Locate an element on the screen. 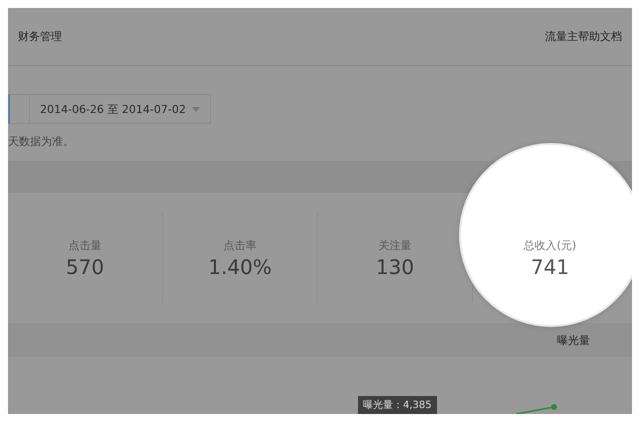 Image resolution: width=640 pixels, height=424 pixels. stat-value: 1.40% is located at coordinates (240, 266).